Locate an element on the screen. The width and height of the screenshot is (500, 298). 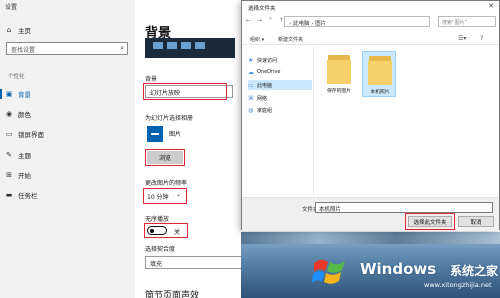
folder-field-value: 本机照片 is located at coordinates (330, 210).